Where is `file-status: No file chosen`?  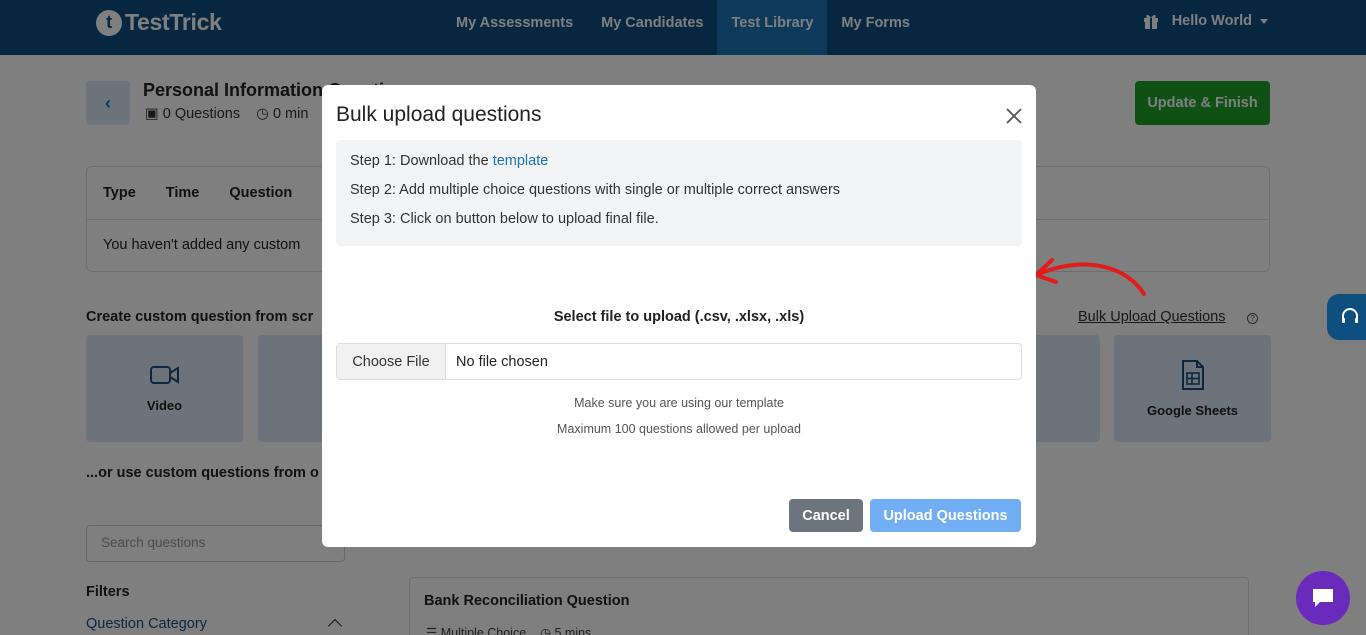
file-status: No file chosen is located at coordinates (502, 361).